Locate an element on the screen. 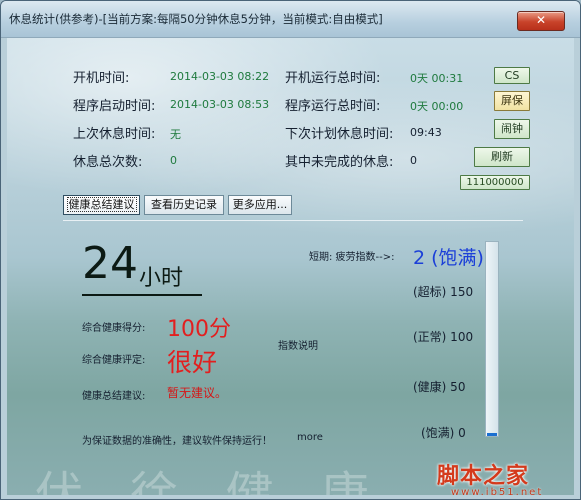 The width and height of the screenshot is (581, 500). rating-label: 综合健康评定: is located at coordinates (114, 360).